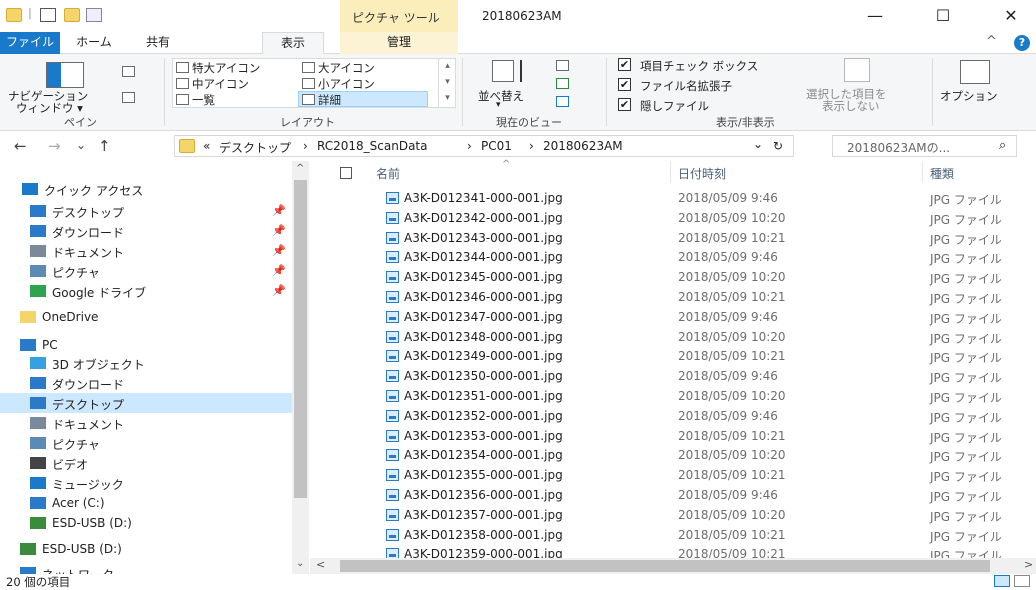 The image size is (1036, 590). I want to click on hidden-files-checkbox: ✔, so click(624, 104).